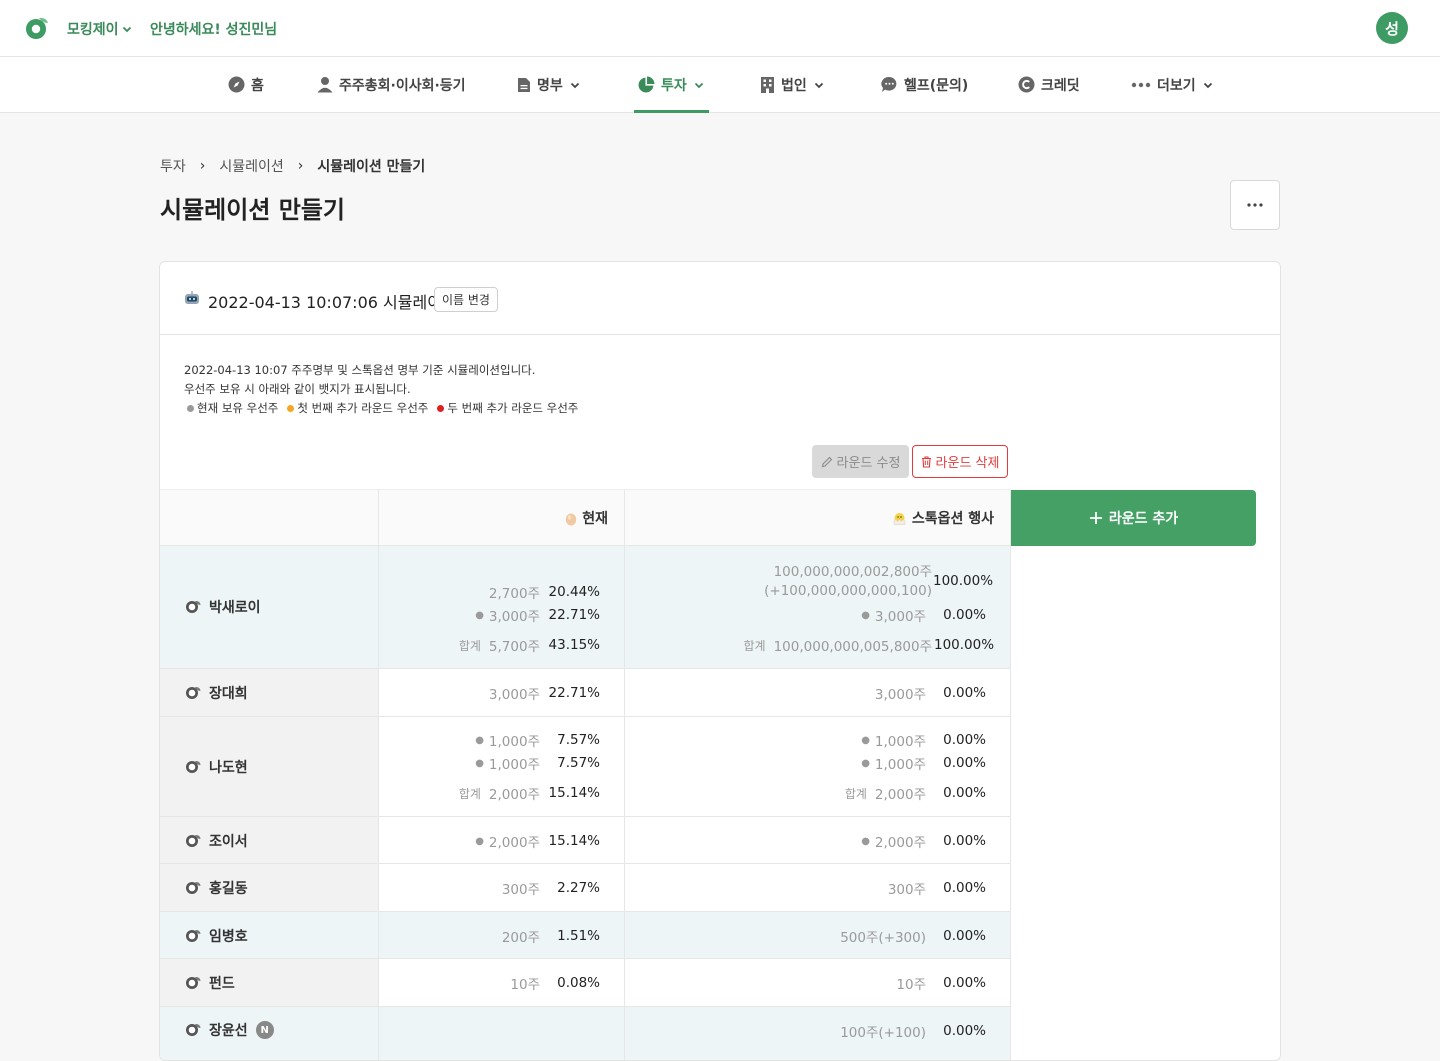 The width and height of the screenshot is (1440, 1061). What do you see at coordinates (257, 85) in the screenshot?
I see `nav-label: 홈` at bounding box center [257, 85].